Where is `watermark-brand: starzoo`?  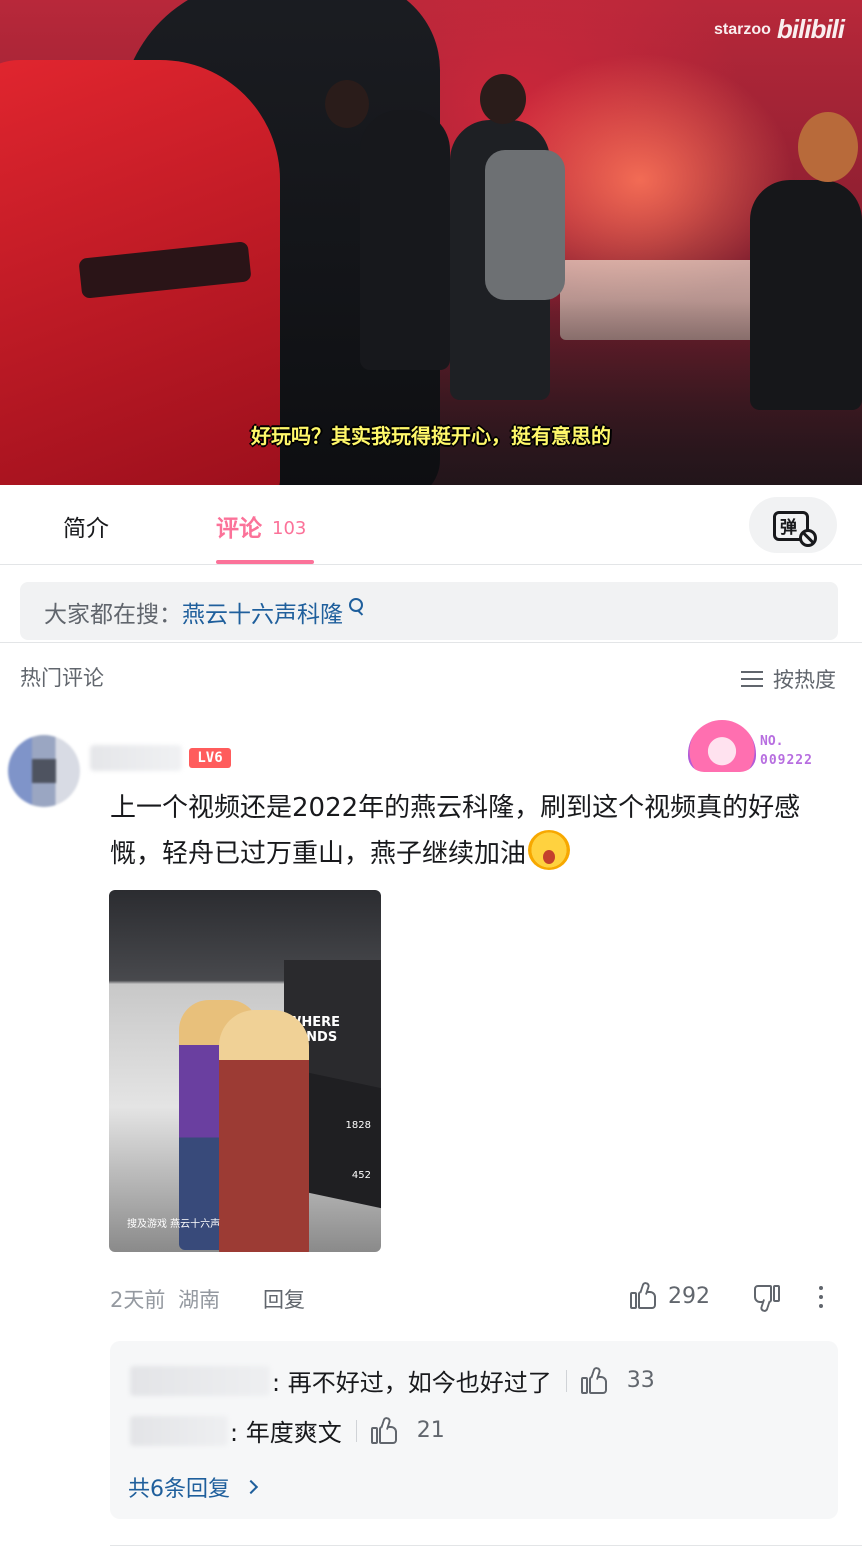
watermark-brand: starzoo is located at coordinates (742, 29).